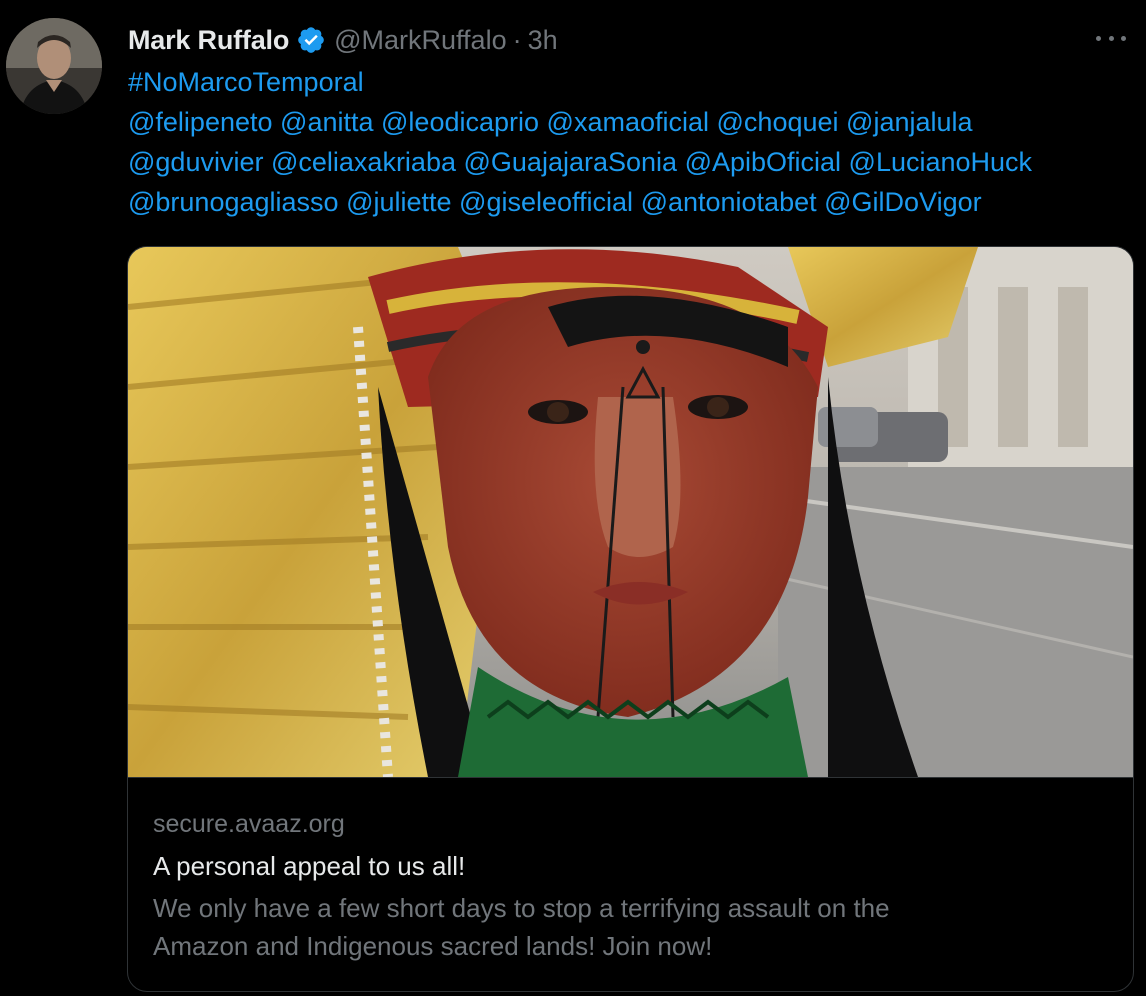 The width and height of the screenshot is (1146, 996). What do you see at coordinates (309, 866) in the screenshot?
I see `card-title: A personal appeal to us all!` at bounding box center [309, 866].